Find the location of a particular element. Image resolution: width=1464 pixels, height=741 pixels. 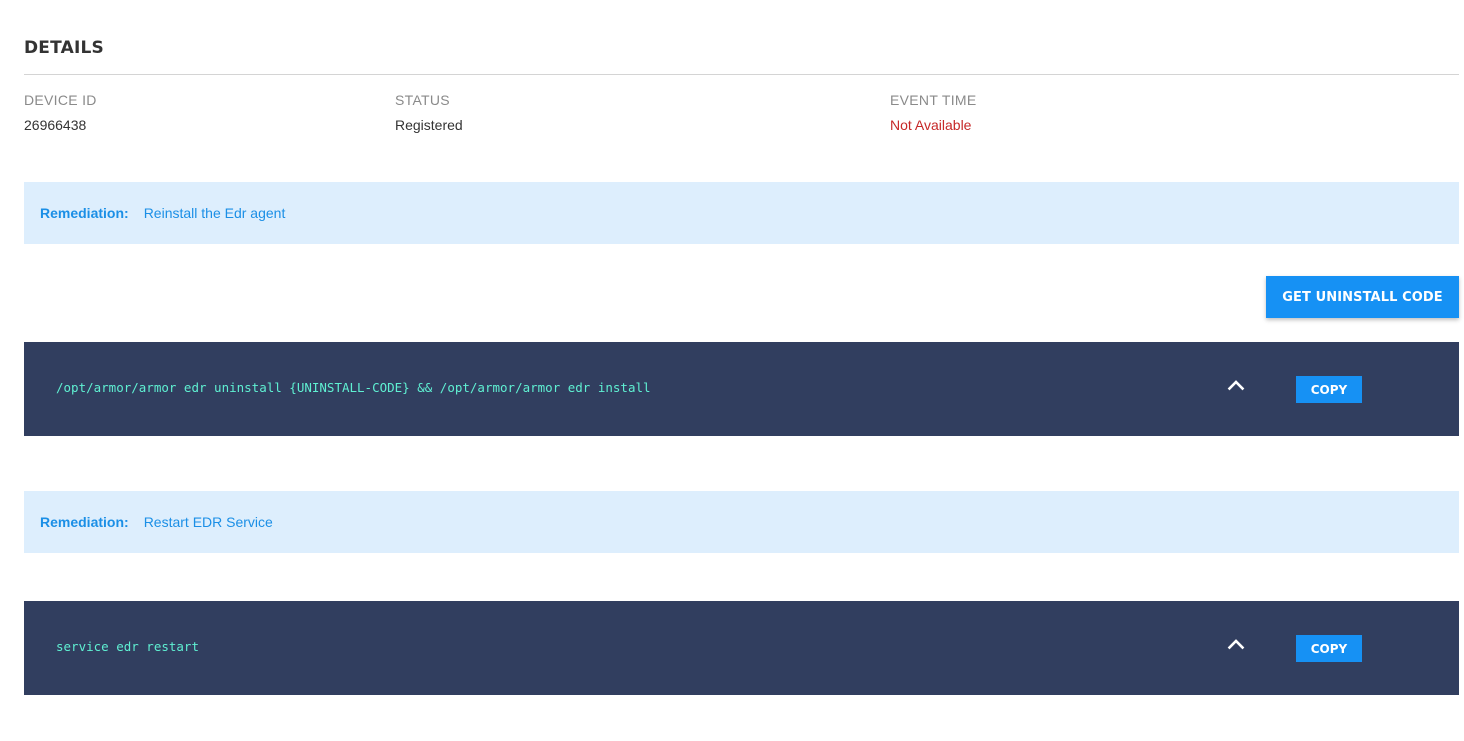

status-field: STATUS Registered is located at coordinates (429, 112).